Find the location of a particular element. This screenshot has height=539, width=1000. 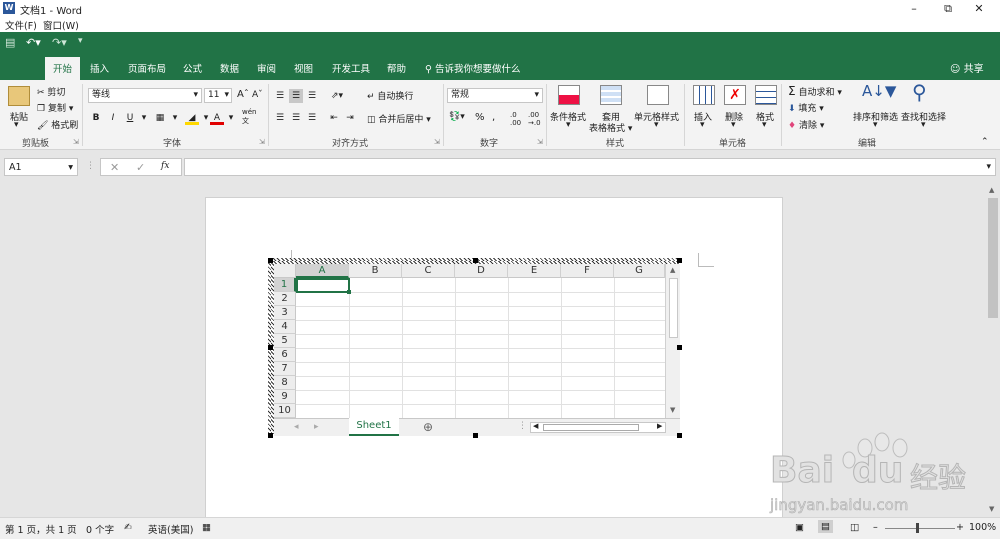

italic-button: I is located at coordinates (113, 118).